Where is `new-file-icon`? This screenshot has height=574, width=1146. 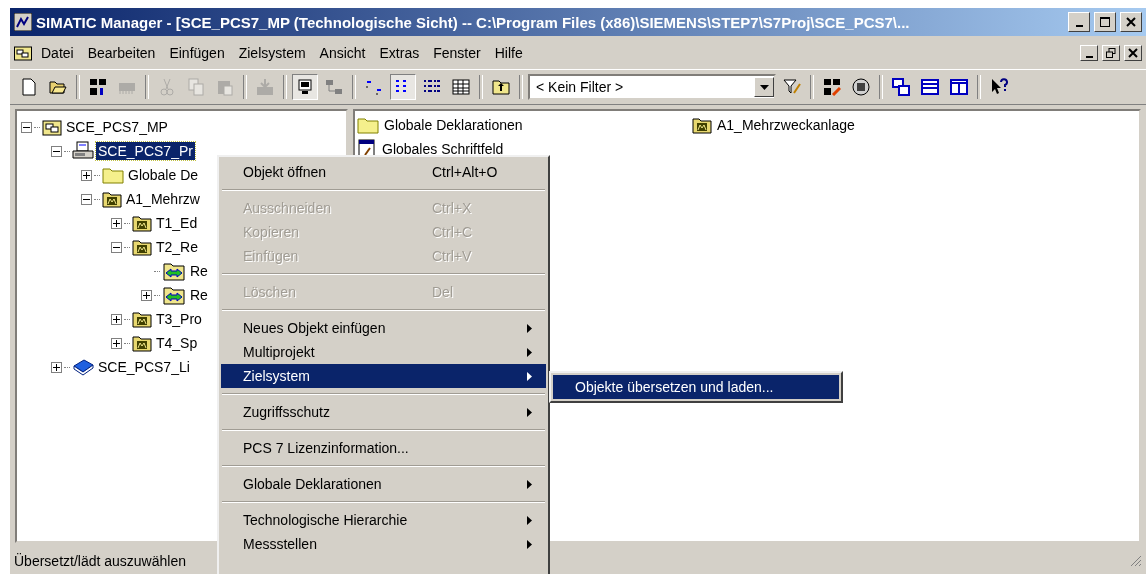 new-file-icon is located at coordinates (29, 87).